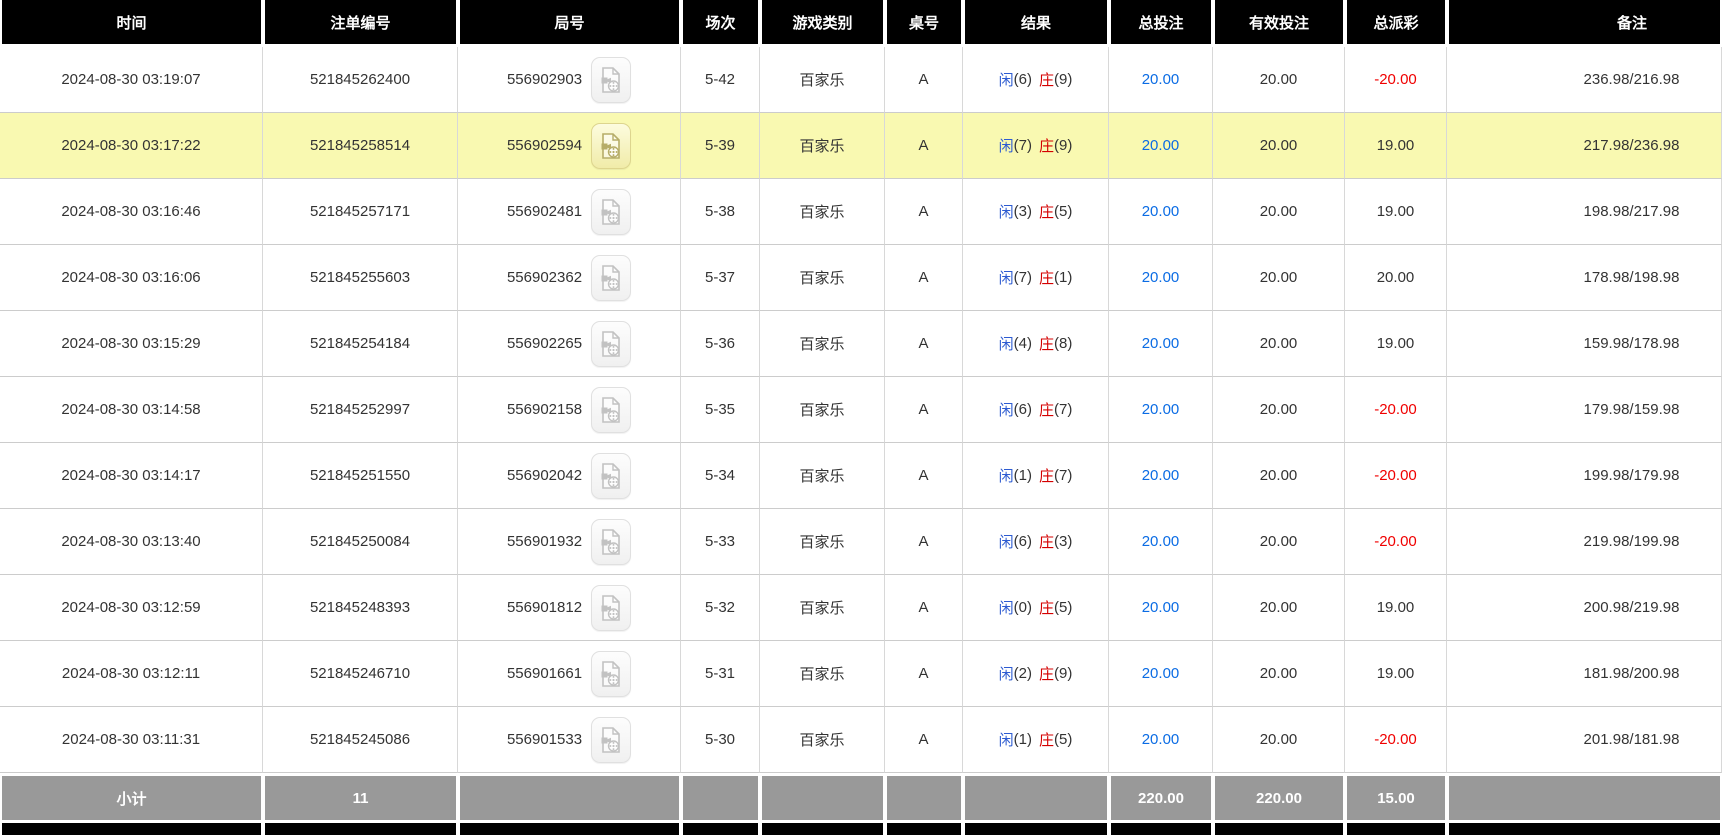 This screenshot has width=1722, height=835. I want to click on subtotal-valid-bet: 220.00, so click(1279, 798).